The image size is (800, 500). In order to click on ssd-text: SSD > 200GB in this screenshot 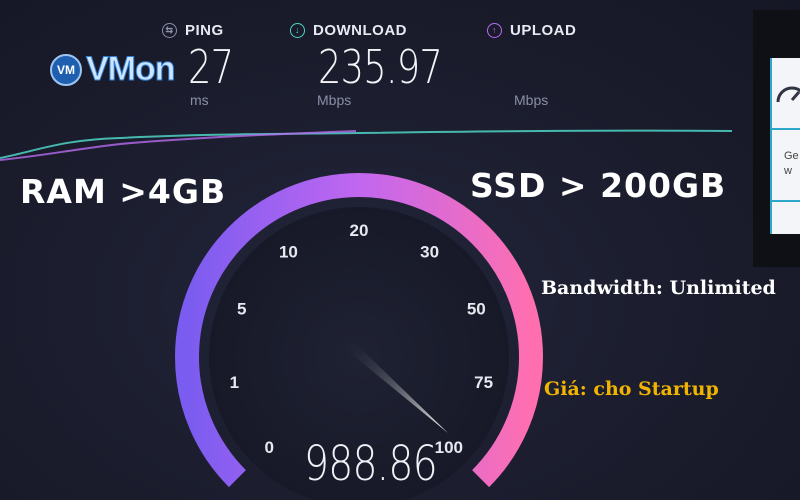, I will do `click(598, 185)`.